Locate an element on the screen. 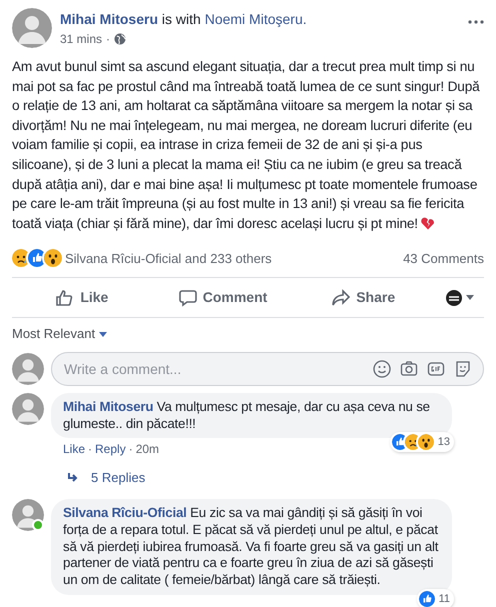  post-time: 31 mins is located at coordinates (81, 39).